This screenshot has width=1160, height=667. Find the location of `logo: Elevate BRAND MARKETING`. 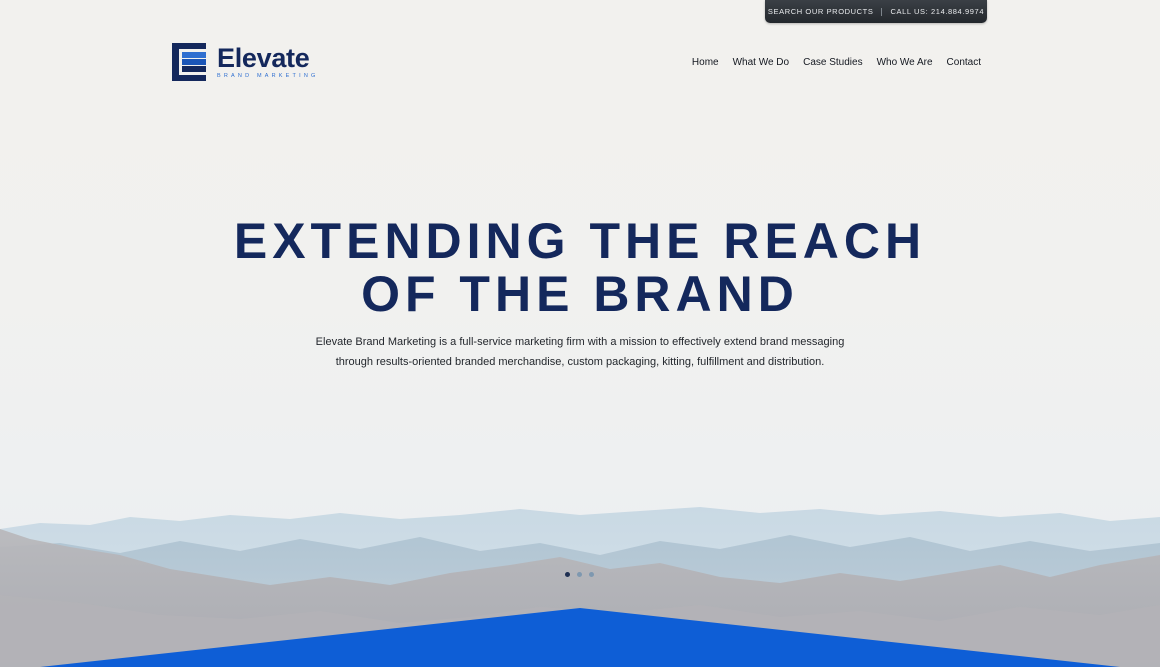

logo: Elevate BRAND MARKETING is located at coordinates (245, 62).